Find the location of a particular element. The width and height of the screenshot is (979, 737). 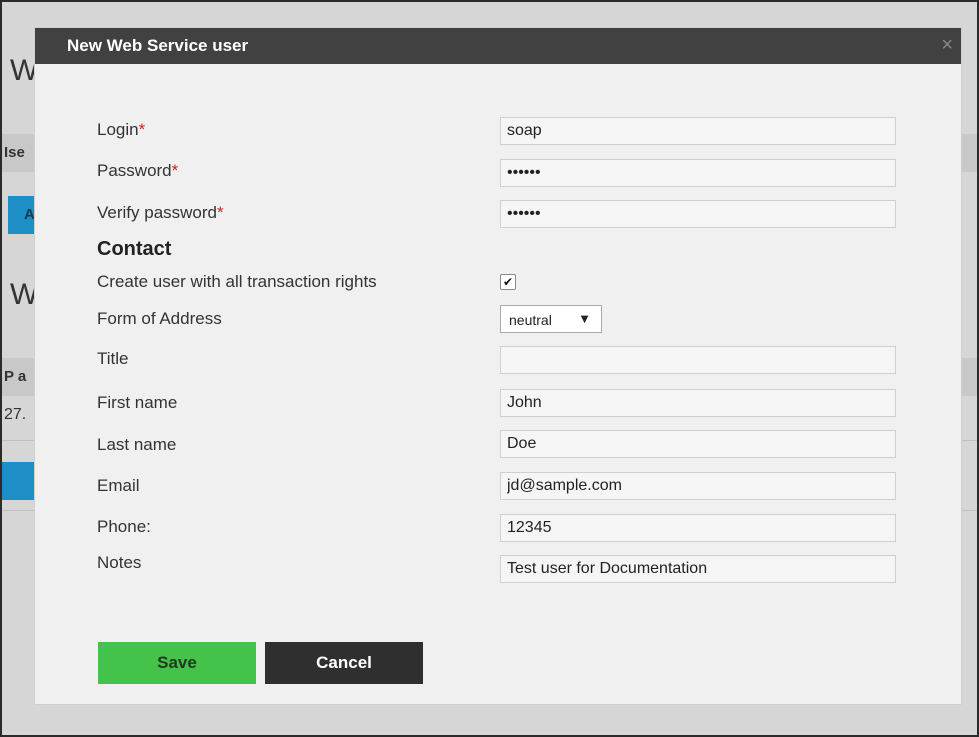

checkmark-icon: ✔ is located at coordinates (508, 282).